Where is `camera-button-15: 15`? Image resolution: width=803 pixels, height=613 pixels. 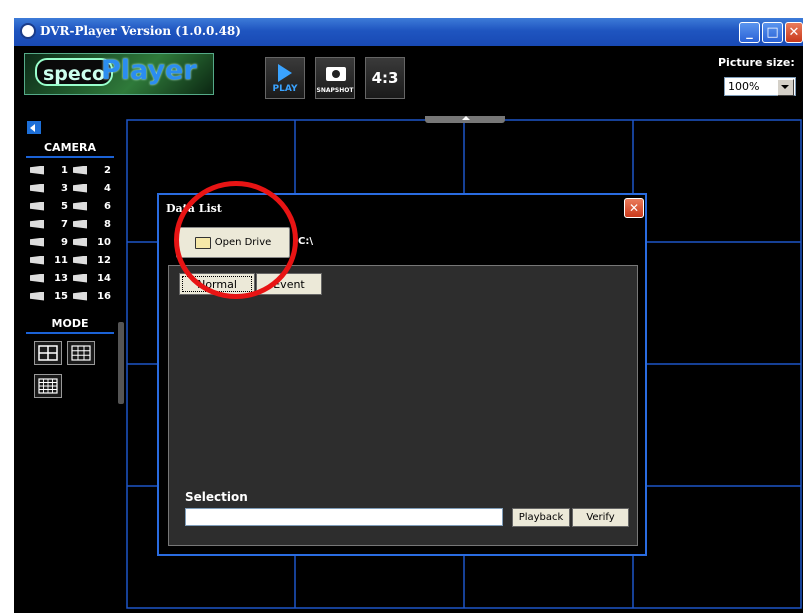 camera-button-15: 15 is located at coordinates (51, 296).